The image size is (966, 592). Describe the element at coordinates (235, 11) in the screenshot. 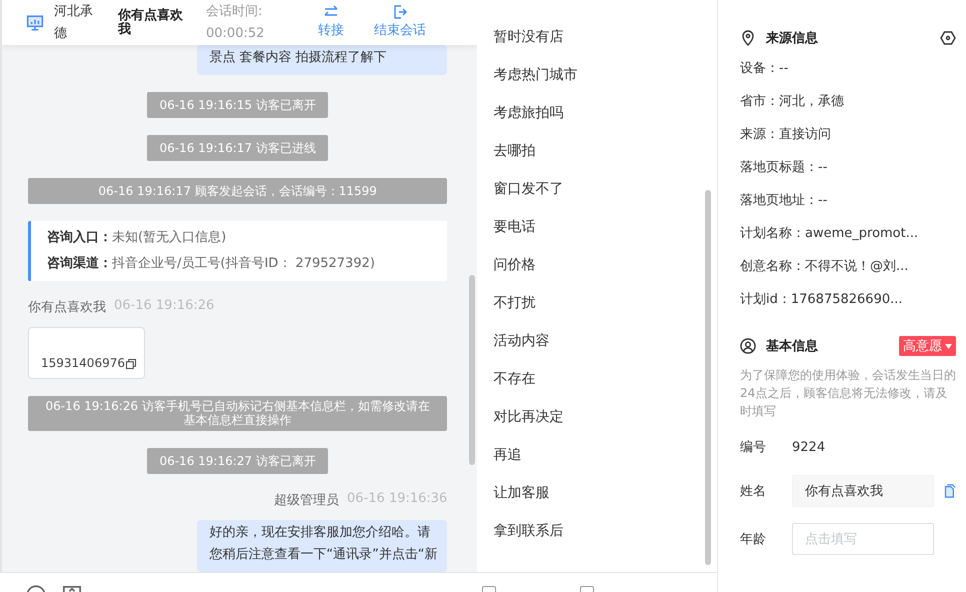

I see `session-label: 会话时间:` at that location.